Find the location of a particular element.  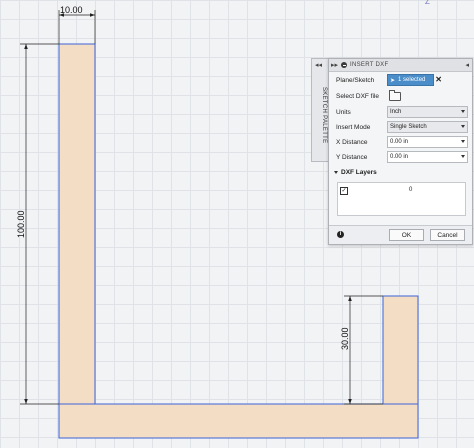

x-distance-value: 0.00 in is located at coordinates (399, 142).